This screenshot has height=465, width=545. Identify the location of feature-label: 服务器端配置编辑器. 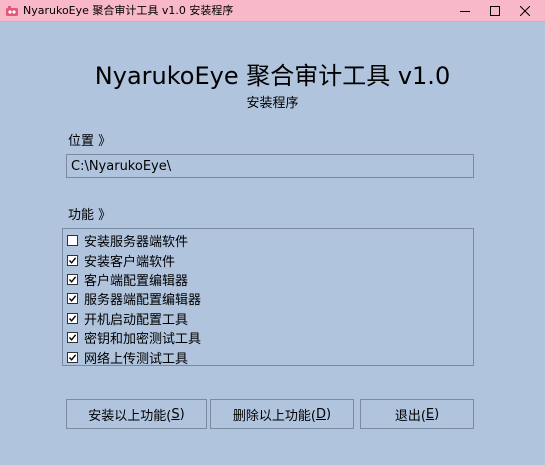
(143, 301).